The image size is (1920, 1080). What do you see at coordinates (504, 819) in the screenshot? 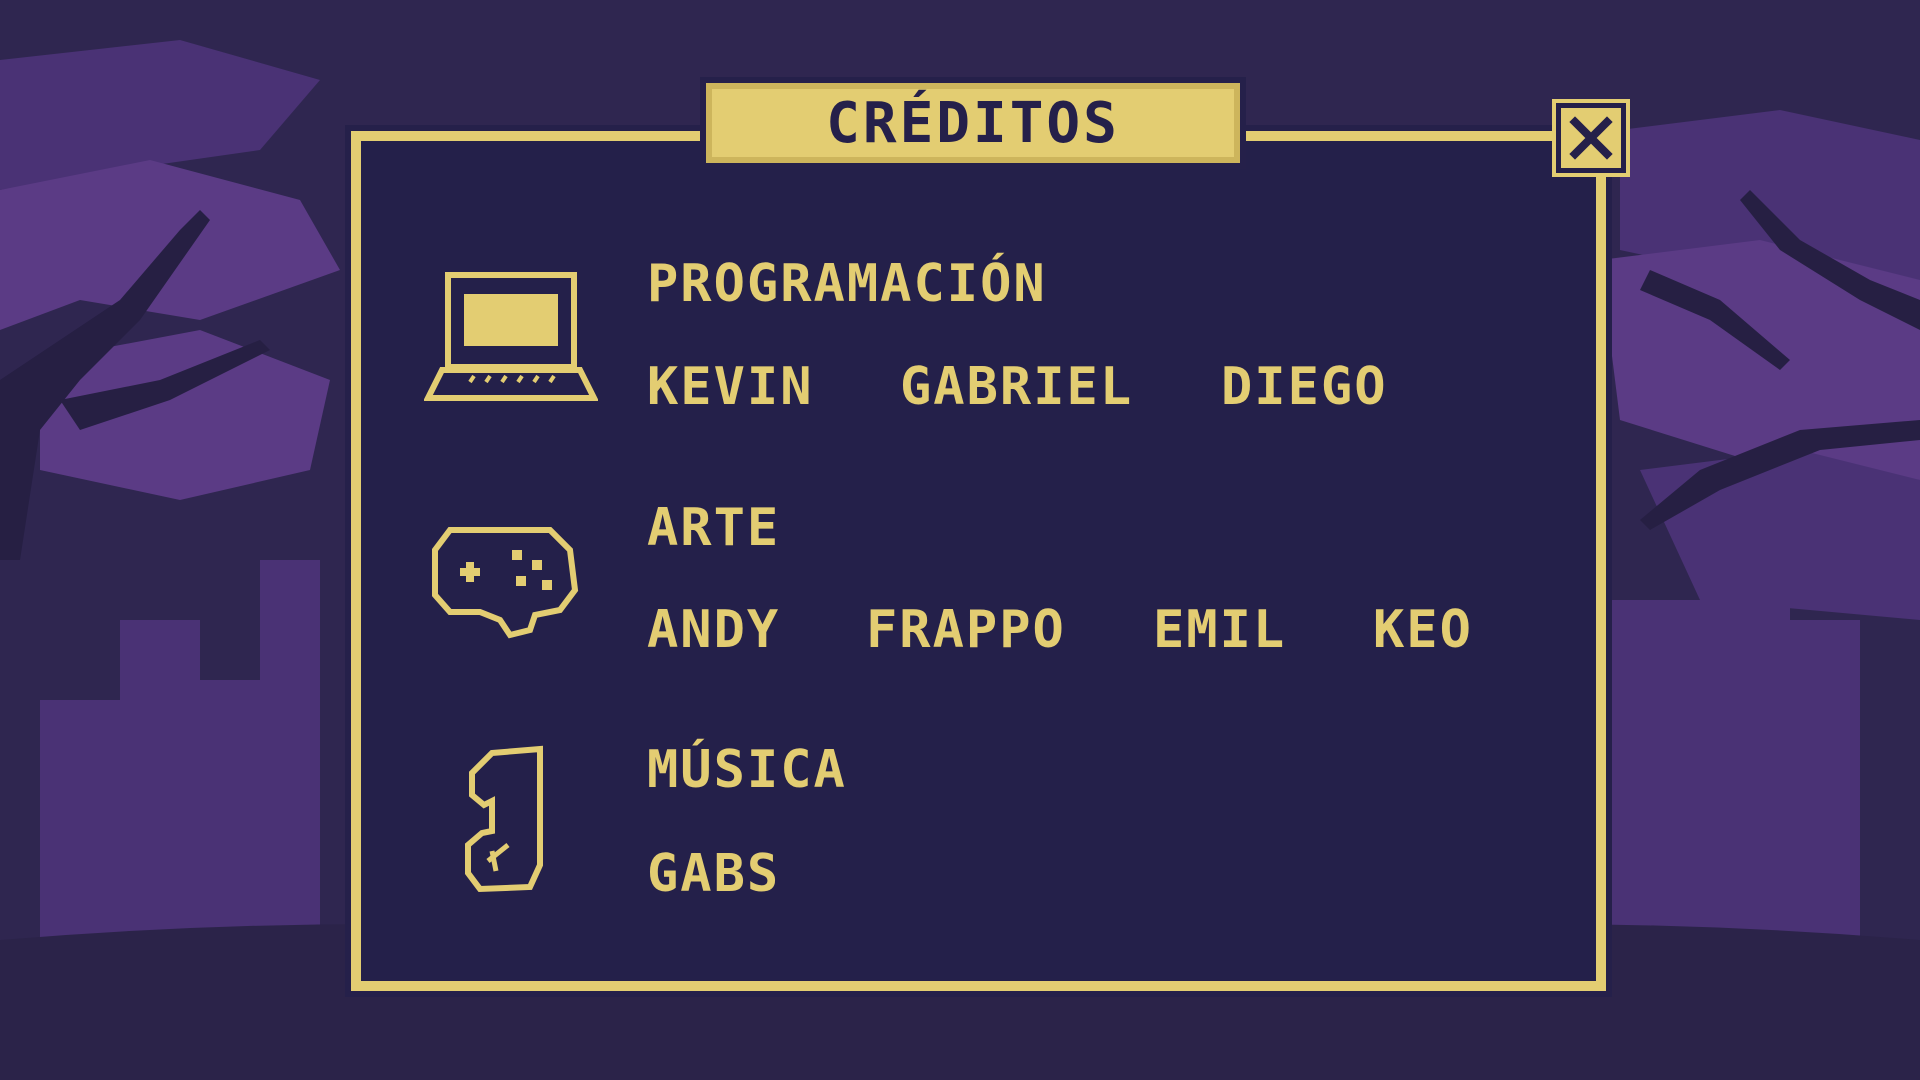
I see `music-note-icon` at bounding box center [504, 819].